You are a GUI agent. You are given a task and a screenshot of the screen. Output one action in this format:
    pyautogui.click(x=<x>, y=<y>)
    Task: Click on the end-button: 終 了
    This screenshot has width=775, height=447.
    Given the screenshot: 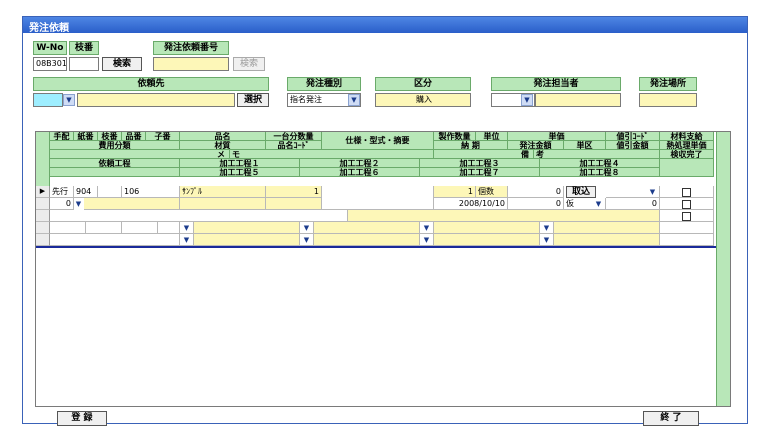 What is the action you would take?
    pyautogui.click(x=671, y=418)
    